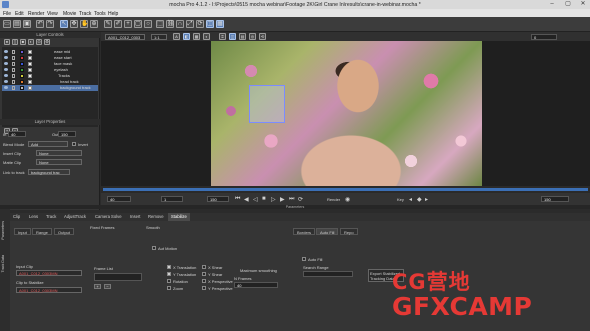  Describe the element at coordinates (118, 24) in the screenshot. I see `bezier-tool-icon: ✐` at that location.